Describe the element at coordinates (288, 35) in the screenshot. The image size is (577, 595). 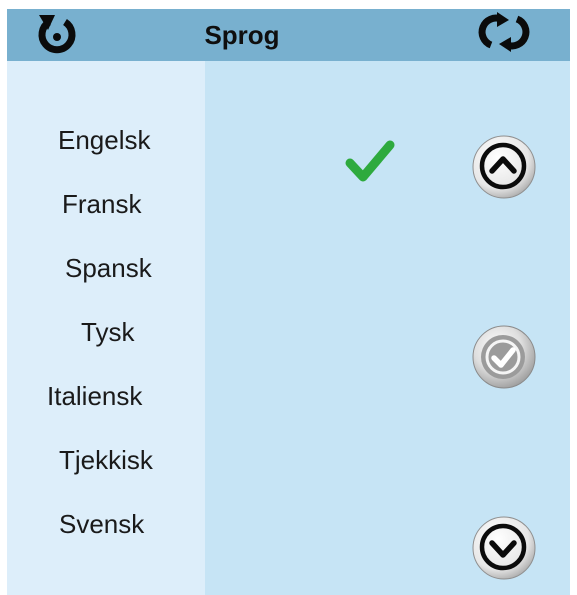
I see `header-bar: Sprog` at that location.